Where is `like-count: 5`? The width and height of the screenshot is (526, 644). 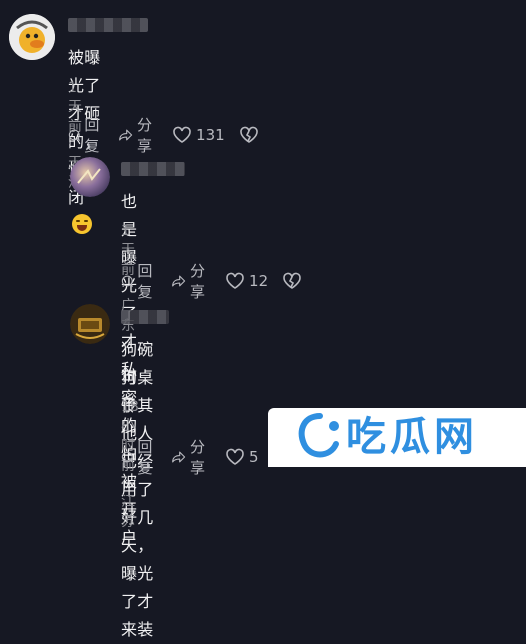 like-count: 5 is located at coordinates (254, 457).